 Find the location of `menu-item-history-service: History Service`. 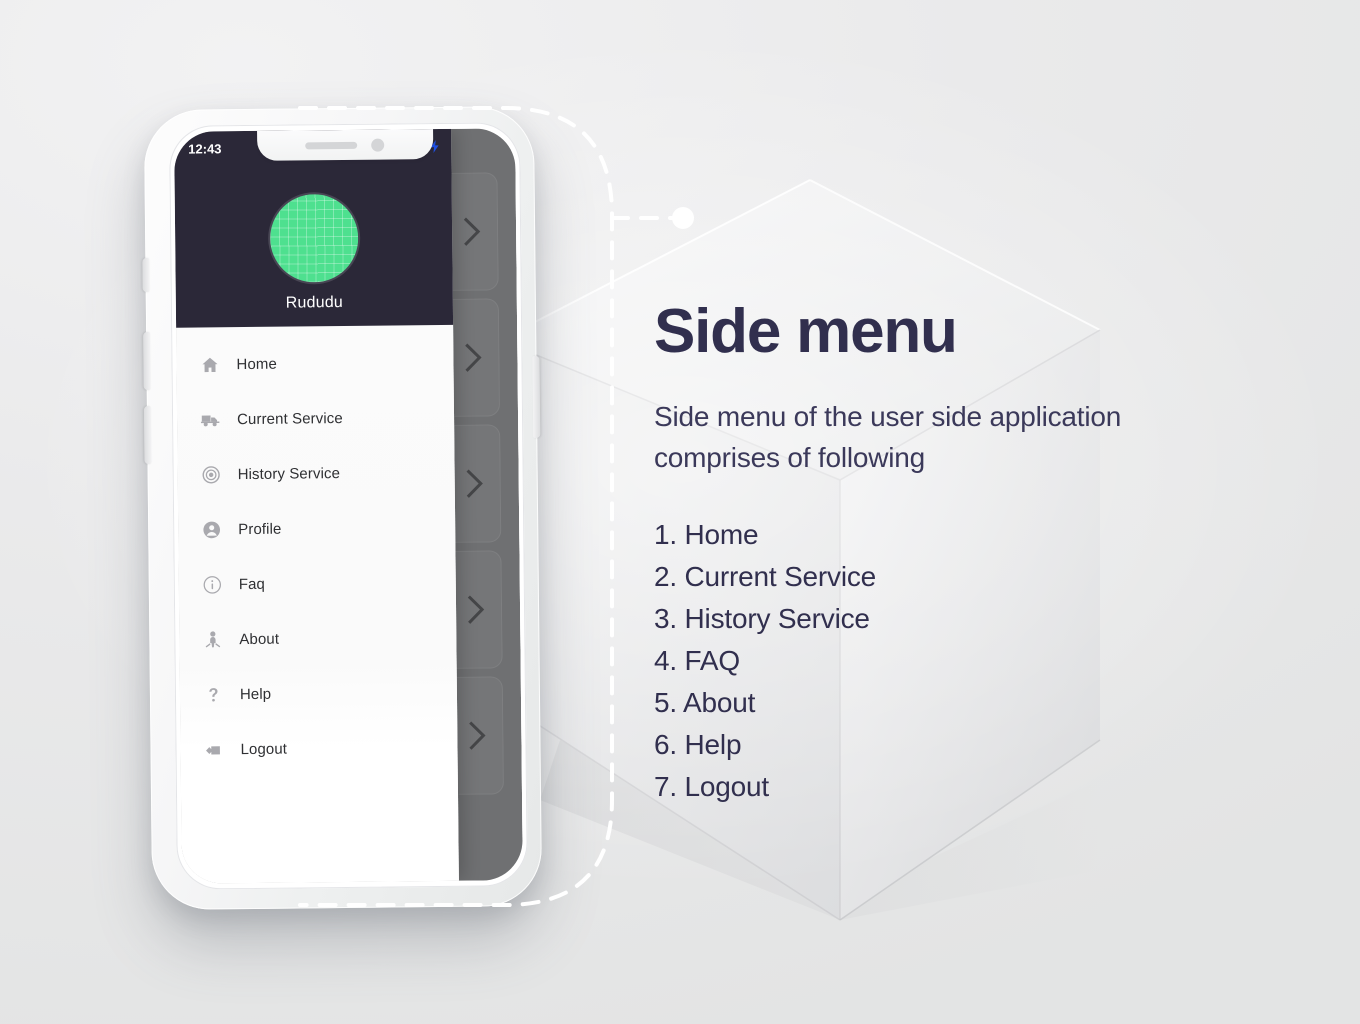

menu-item-history-service: History Service is located at coordinates (316, 474).